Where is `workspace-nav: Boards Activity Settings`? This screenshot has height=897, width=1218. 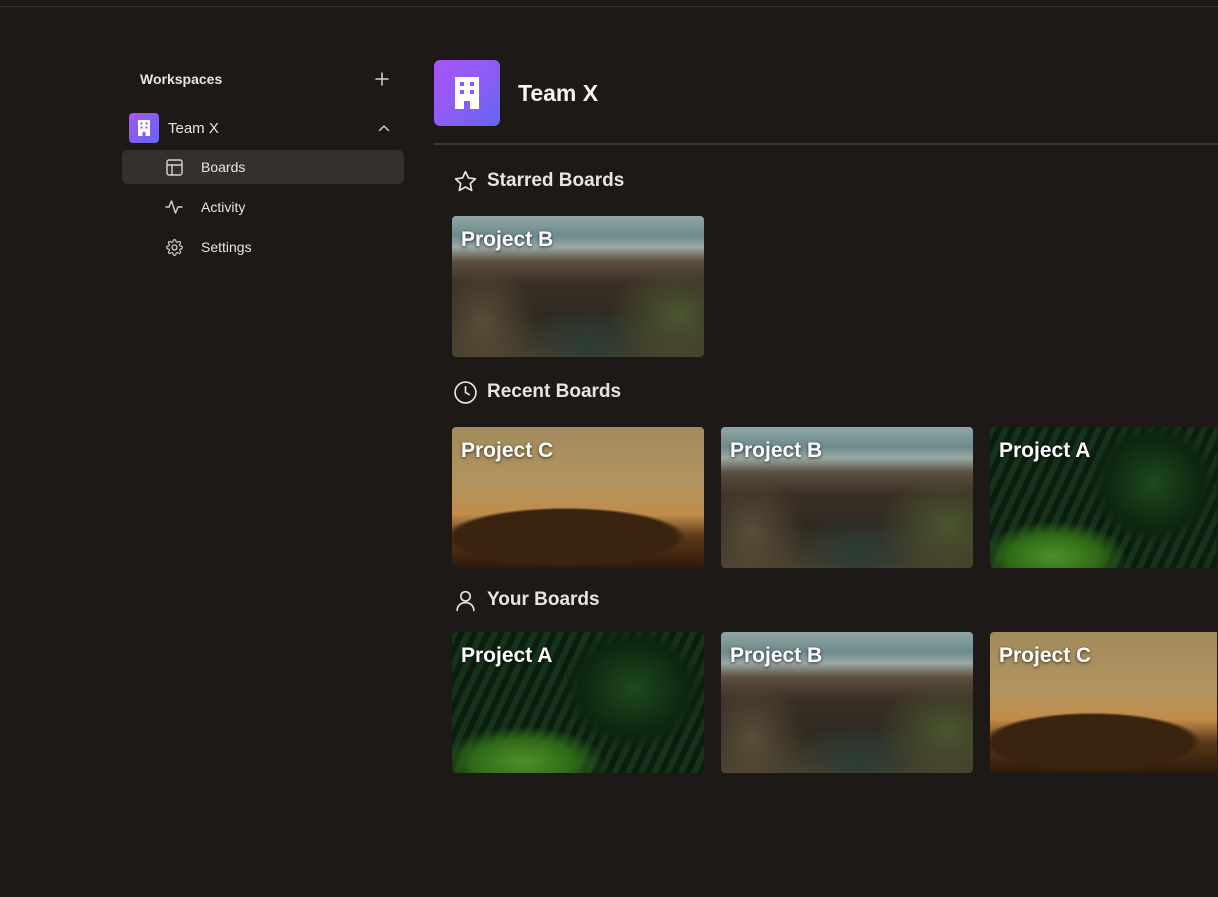 workspace-nav: Boards Activity Settings is located at coordinates (263, 207).